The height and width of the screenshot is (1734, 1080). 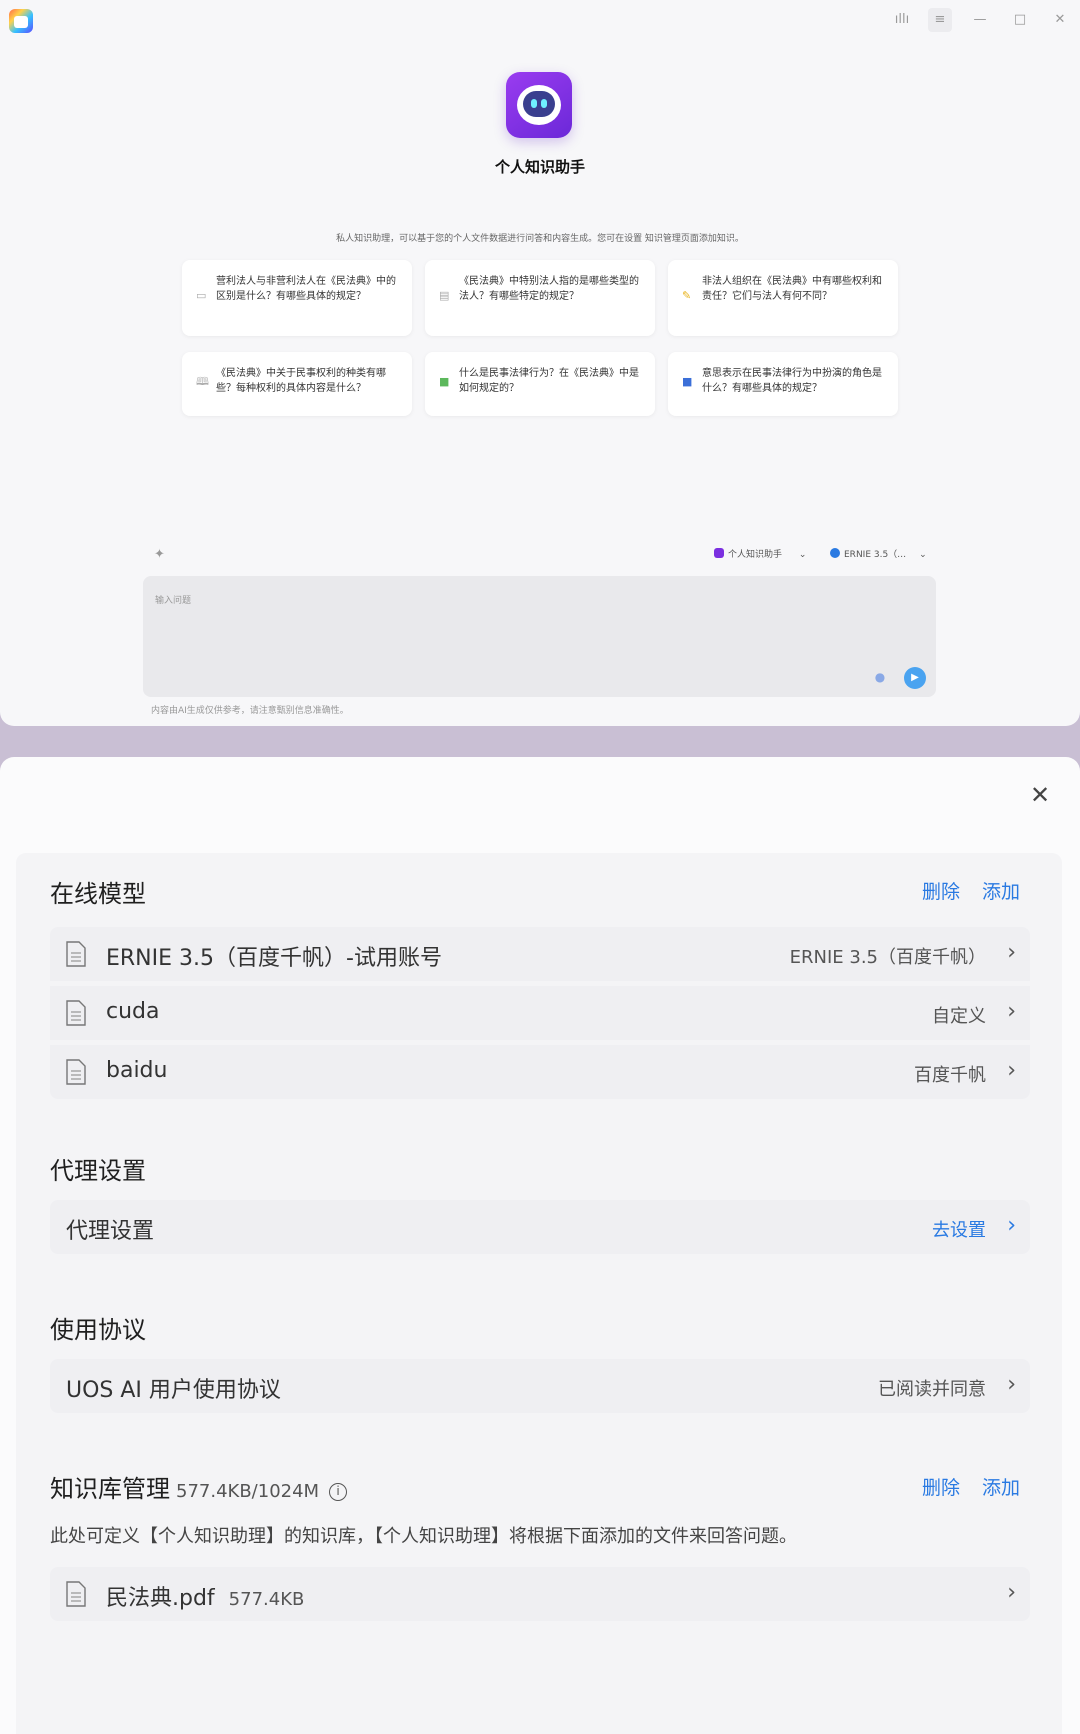 What do you see at coordinates (539, 105) in the screenshot?
I see `assistant-logo-icon` at bounding box center [539, 105].